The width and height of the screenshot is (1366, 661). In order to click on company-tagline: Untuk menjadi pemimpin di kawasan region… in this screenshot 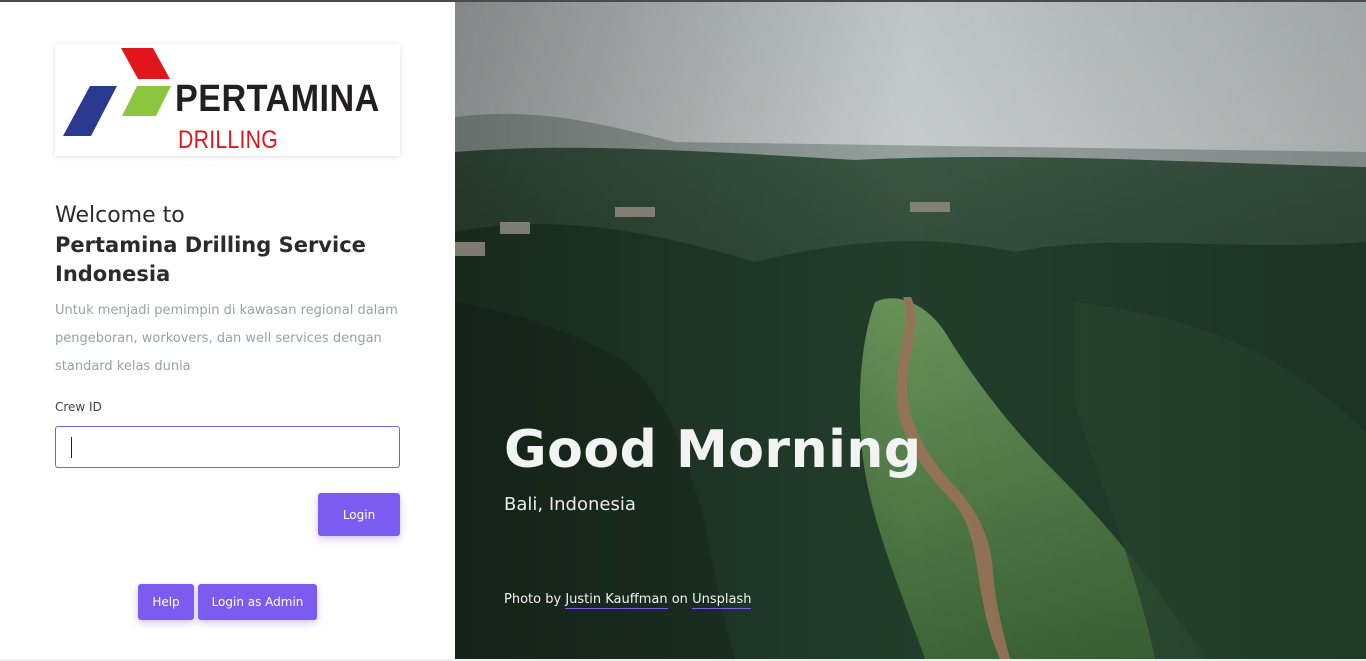, I will do `click(226, 338)`.